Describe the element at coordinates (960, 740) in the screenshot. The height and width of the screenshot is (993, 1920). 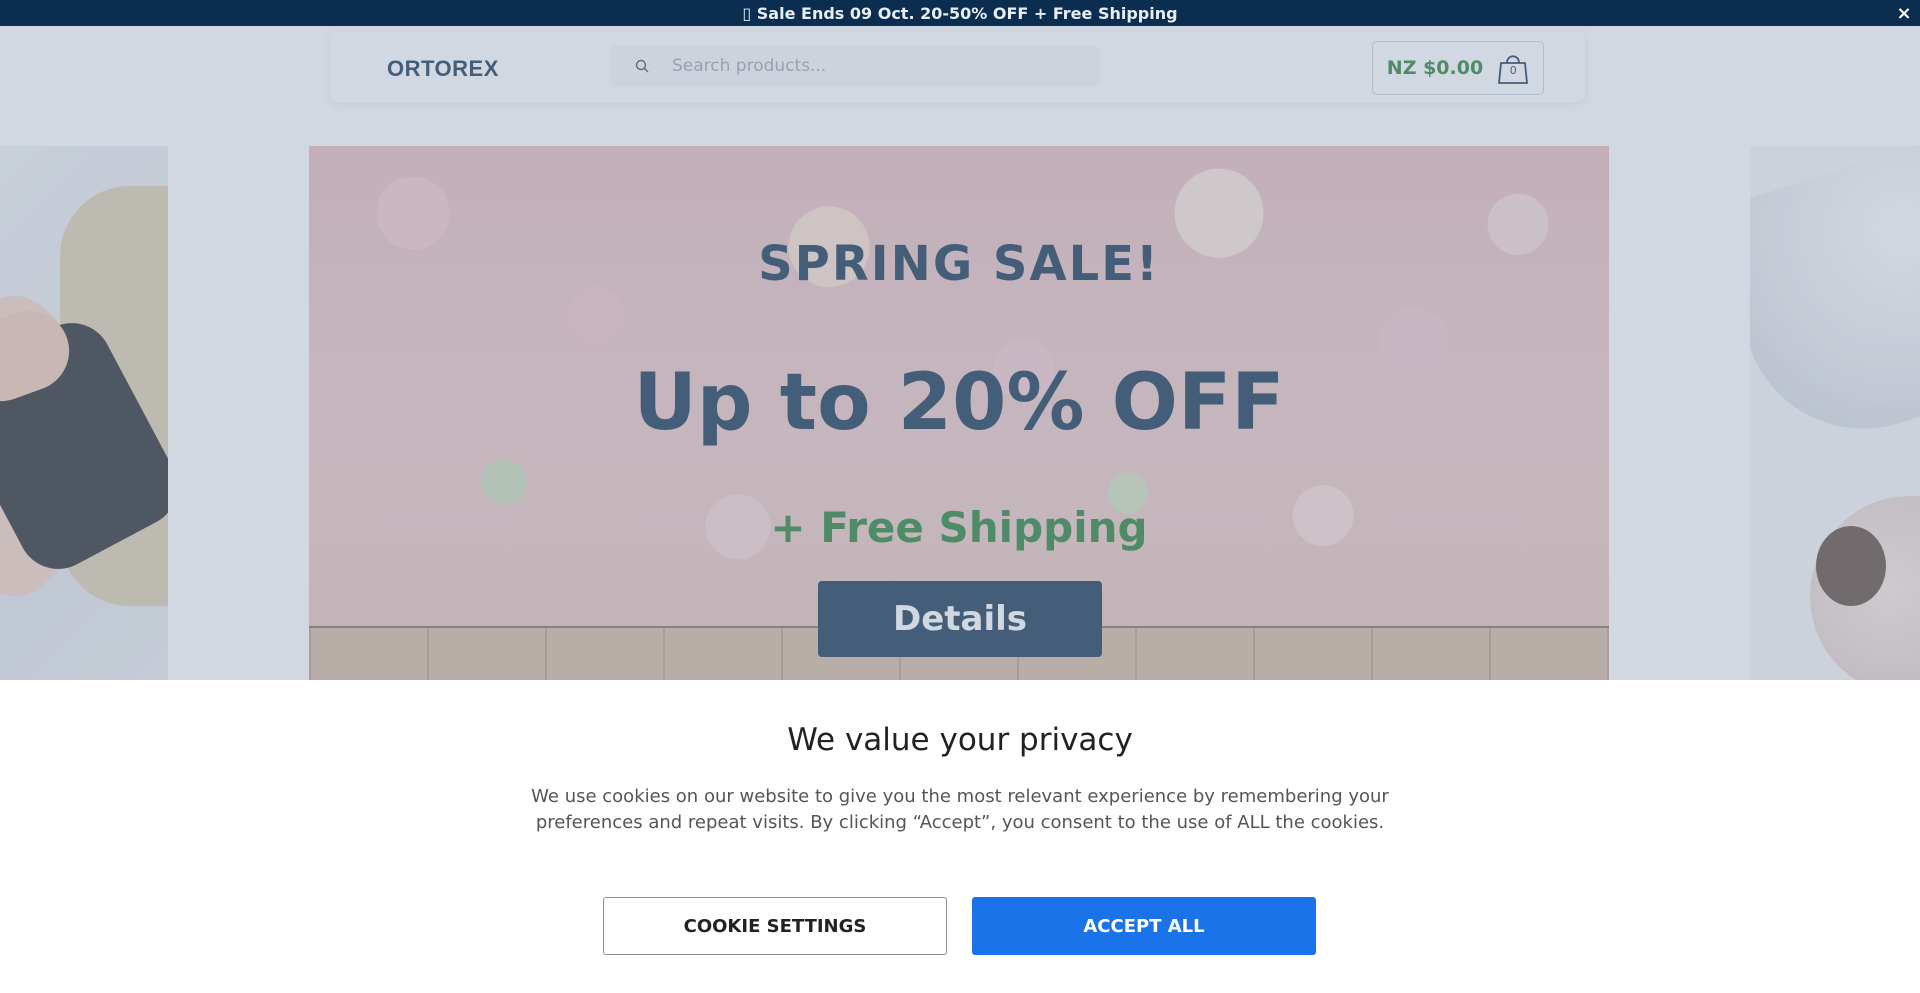
I see `cookie-title: We value your privacy` at that location.